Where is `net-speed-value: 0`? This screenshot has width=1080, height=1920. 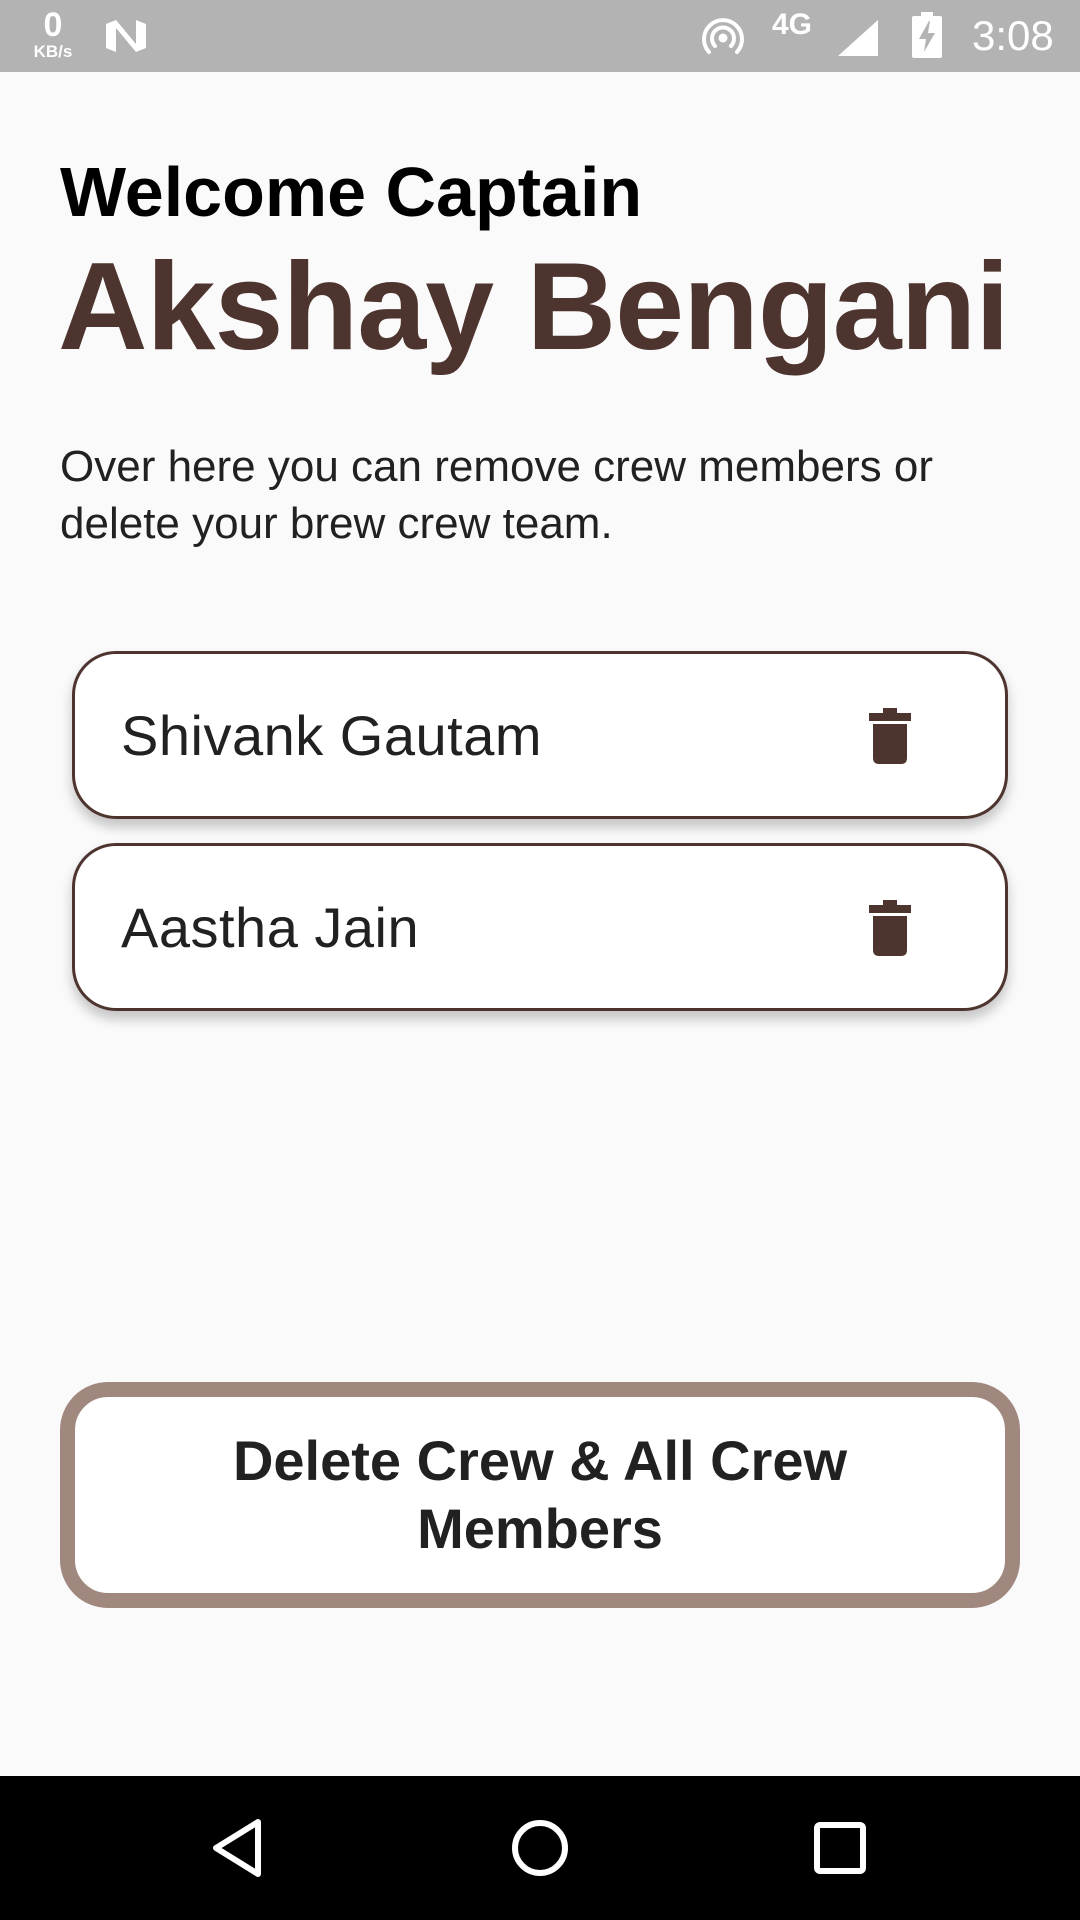 net-speed-value: 0 is located at coordinates (53, 25).